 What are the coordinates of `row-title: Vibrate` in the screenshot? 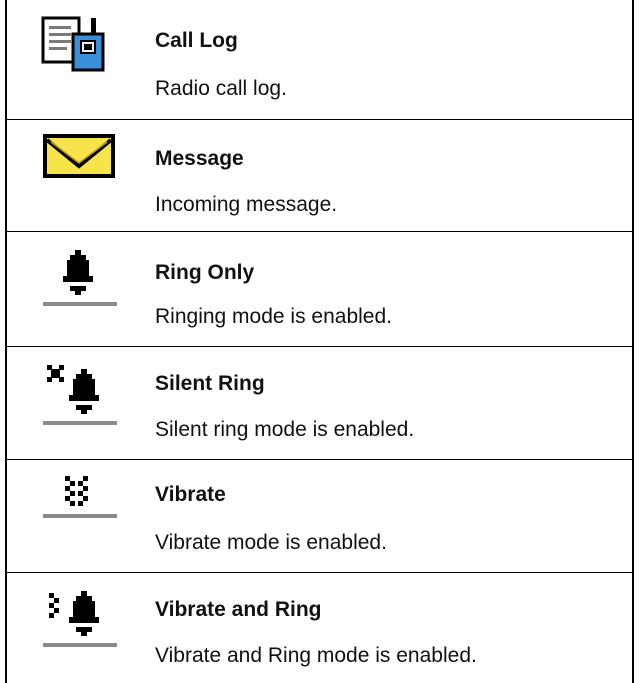 It's located at (190, 494).